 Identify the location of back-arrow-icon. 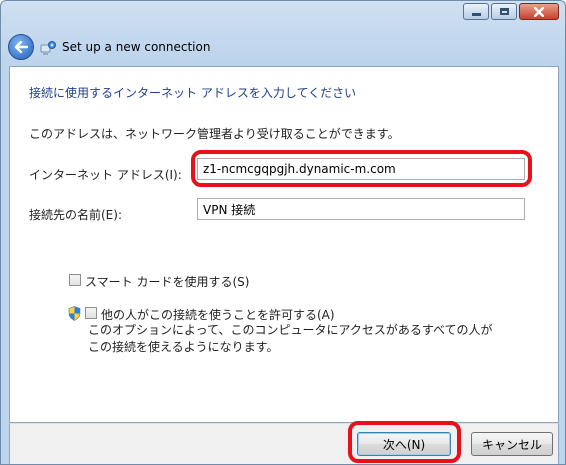
(21, 47).